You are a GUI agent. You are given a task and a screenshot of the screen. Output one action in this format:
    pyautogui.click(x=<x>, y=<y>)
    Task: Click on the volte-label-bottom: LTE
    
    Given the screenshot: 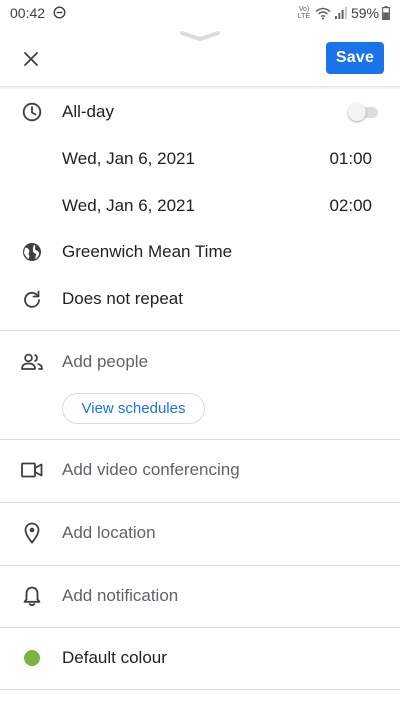 What is the action you would take?
    pyautogui.click(x=304, y=16)
    